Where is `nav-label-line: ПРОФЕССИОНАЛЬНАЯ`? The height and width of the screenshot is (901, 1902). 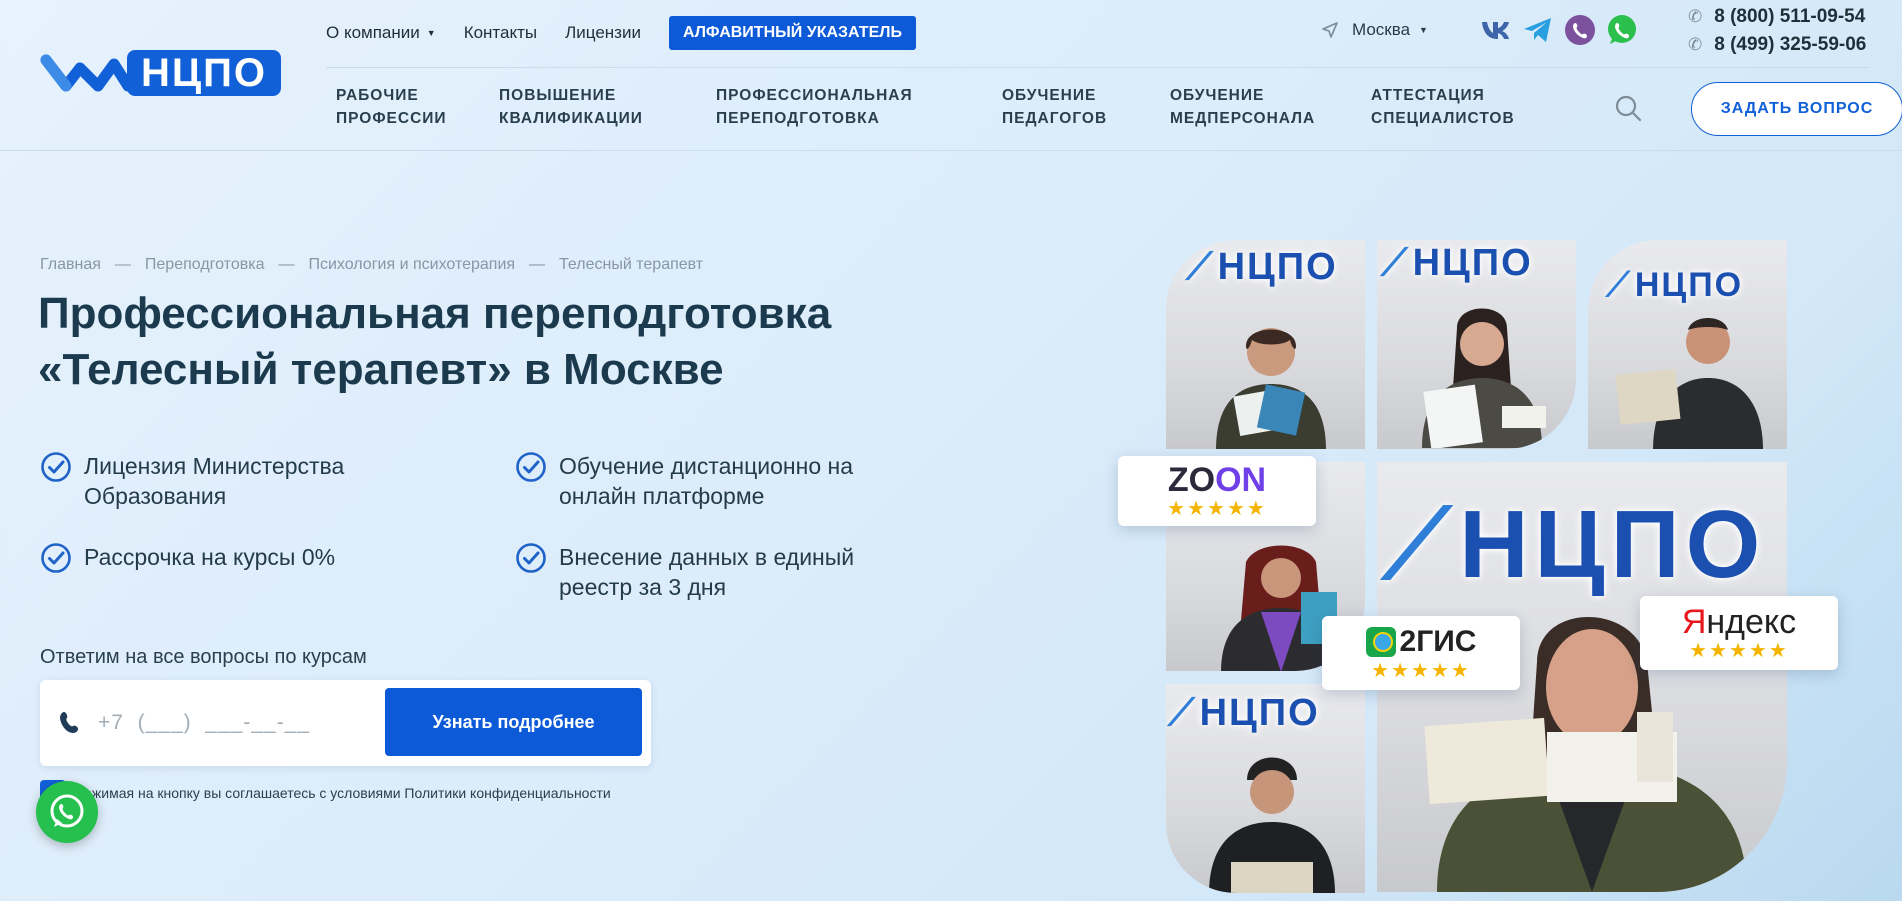
nav-label-line: ПРОФЕССИОНАЛЬНАЯ is located at coordinates (814, 95).